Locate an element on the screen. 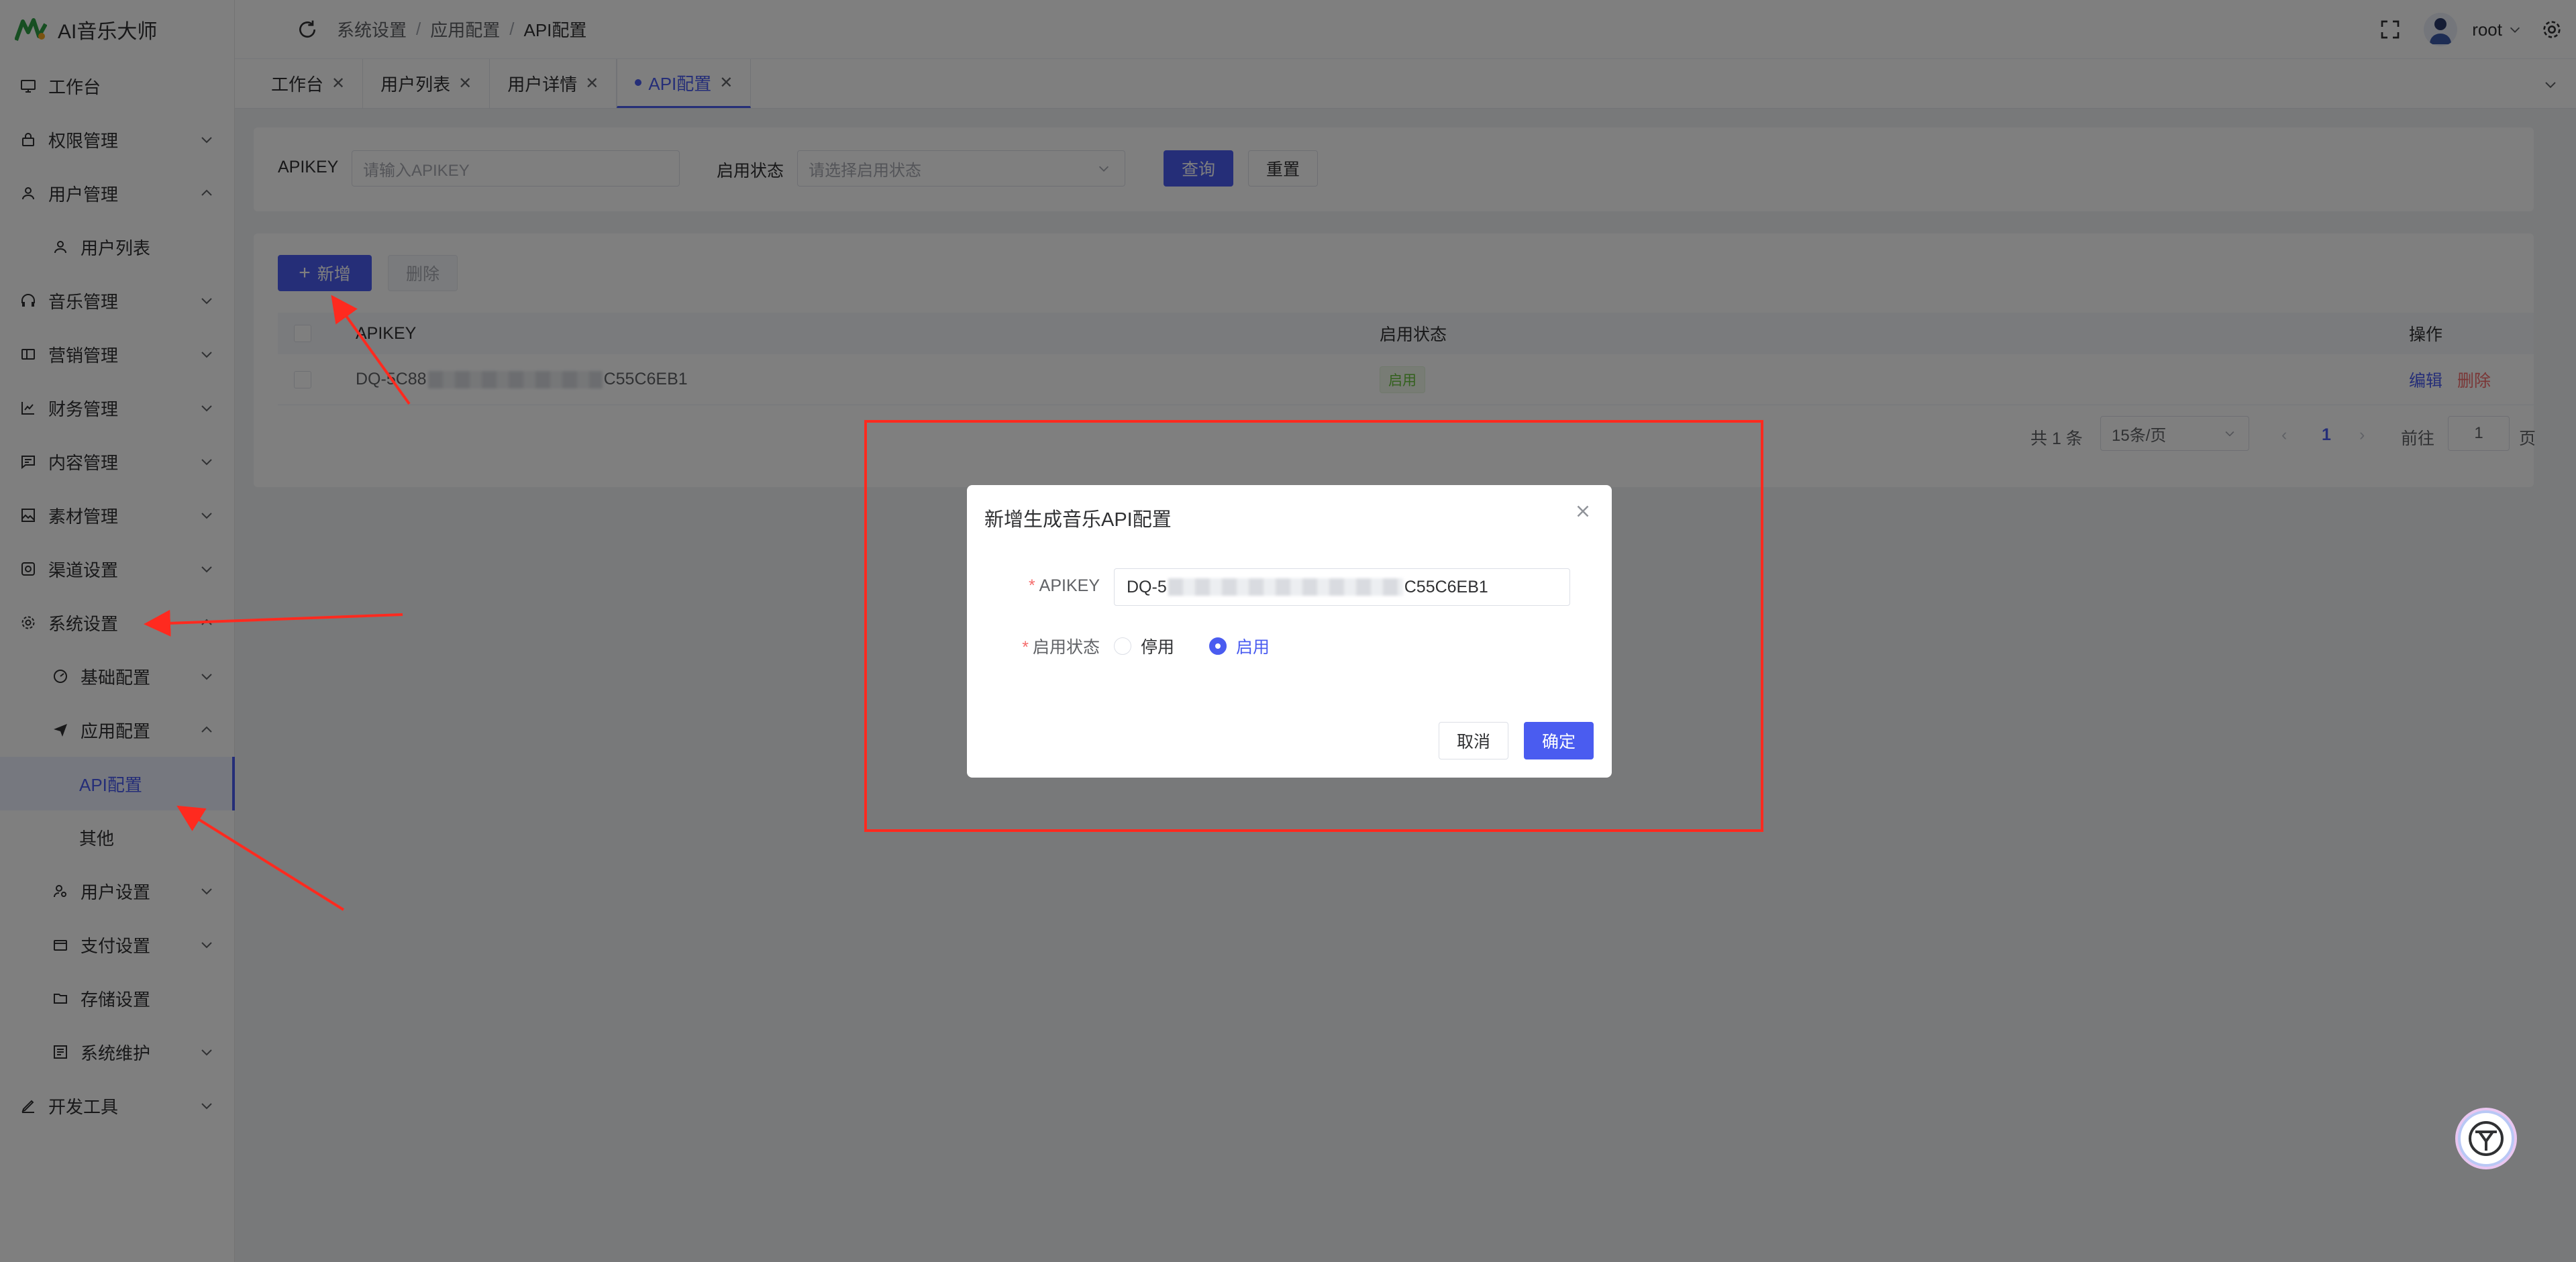 This screenshot has width=2576, height=1262. assistant-icon is located at coordinates (2486, 1138).